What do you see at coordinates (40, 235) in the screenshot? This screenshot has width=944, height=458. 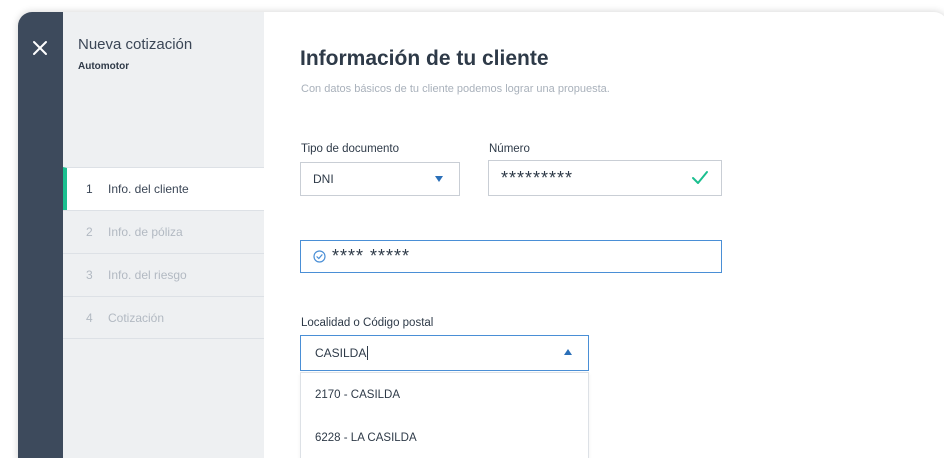 I see `left-rail` at bounding box center [40, 235].